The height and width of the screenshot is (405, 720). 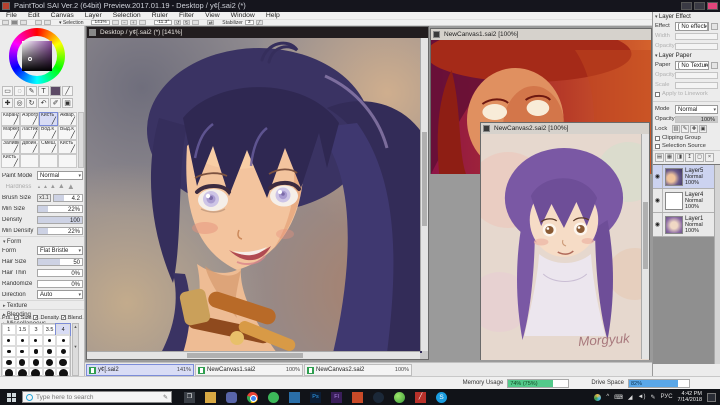 I want to click on selection-mode-label: ▾ Selection, so click(x=71, y=23).